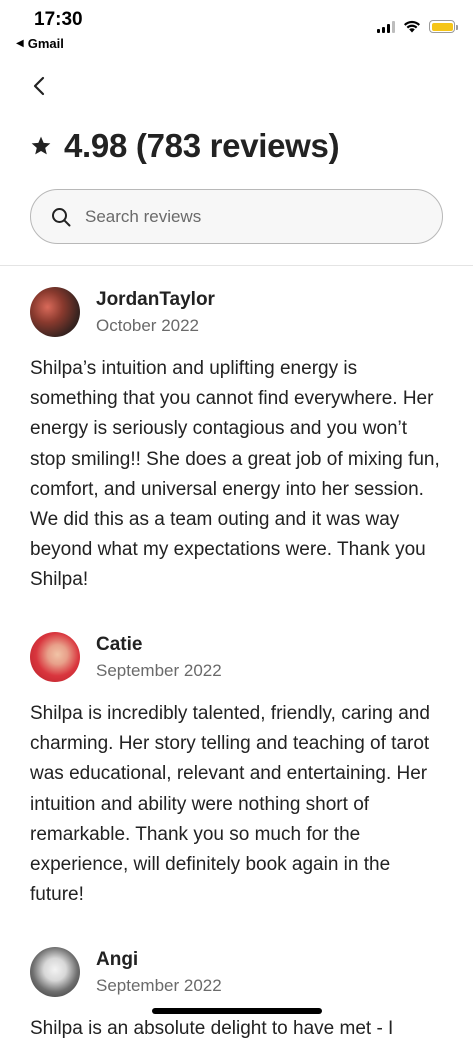 This screenshot has width=473, height=1044. What do you see at coordinates (237, 1011) in the screenshot?
I see `home-indicator` at bounding box center [237, 1011].